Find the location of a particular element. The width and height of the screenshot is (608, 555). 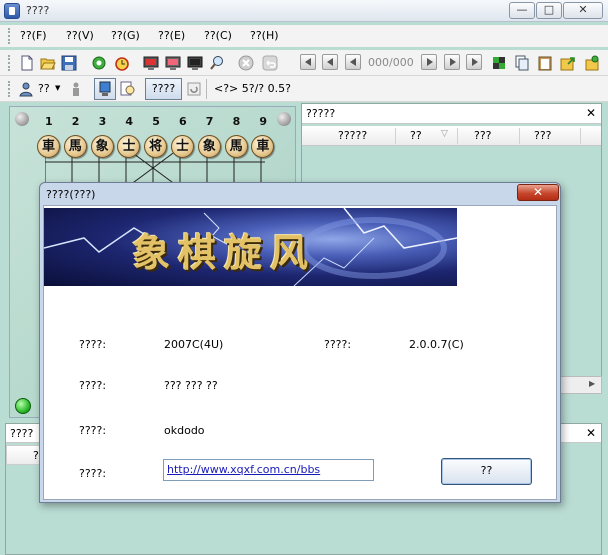

refresh-icon is located at coordinates (194, 89).